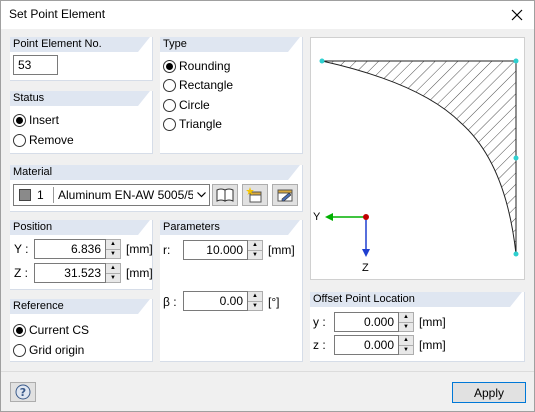 This screenshot has width=535, height=412. I want to click on reference-grid-origin-label: Grid origin, so click(57, 350).